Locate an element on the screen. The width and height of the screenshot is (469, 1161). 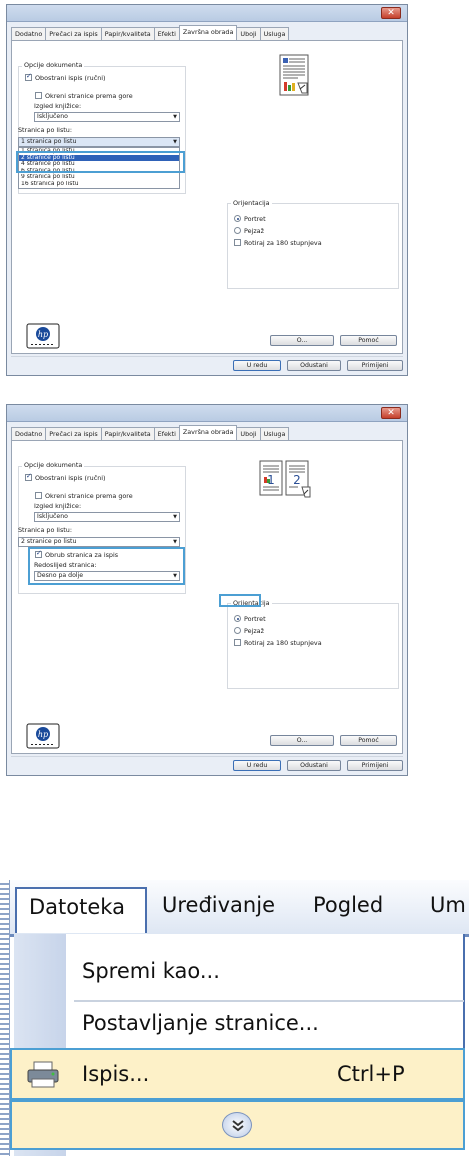
menu-edit: Uređivanje is located at coordinates (218, 905).